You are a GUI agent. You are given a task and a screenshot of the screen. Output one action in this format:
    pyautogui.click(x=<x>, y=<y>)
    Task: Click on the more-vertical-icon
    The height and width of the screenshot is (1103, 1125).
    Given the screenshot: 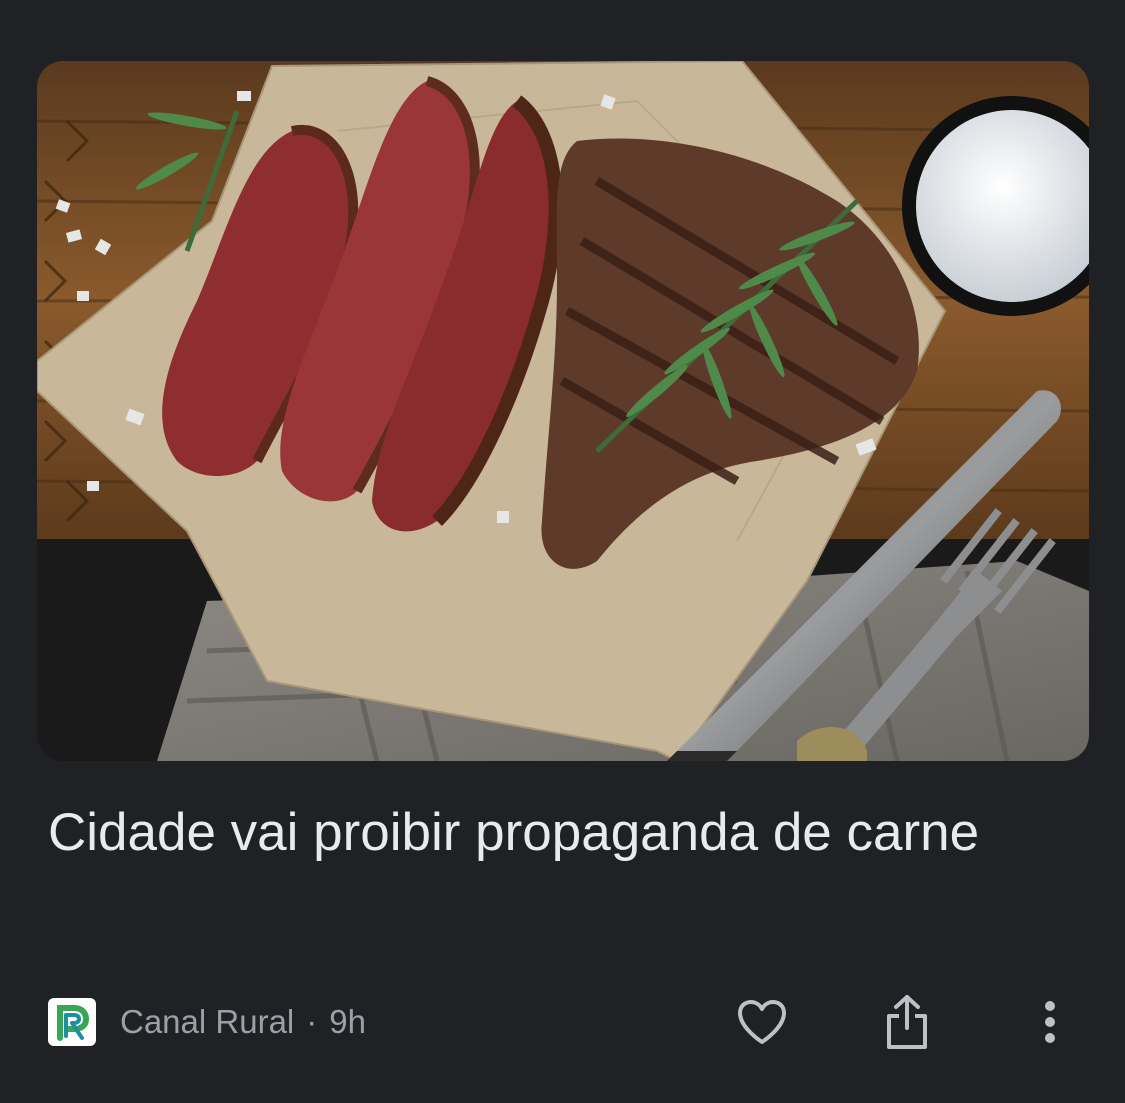 What is the action you would take?
    pyautogui.click(x=1050, y=1022)
    